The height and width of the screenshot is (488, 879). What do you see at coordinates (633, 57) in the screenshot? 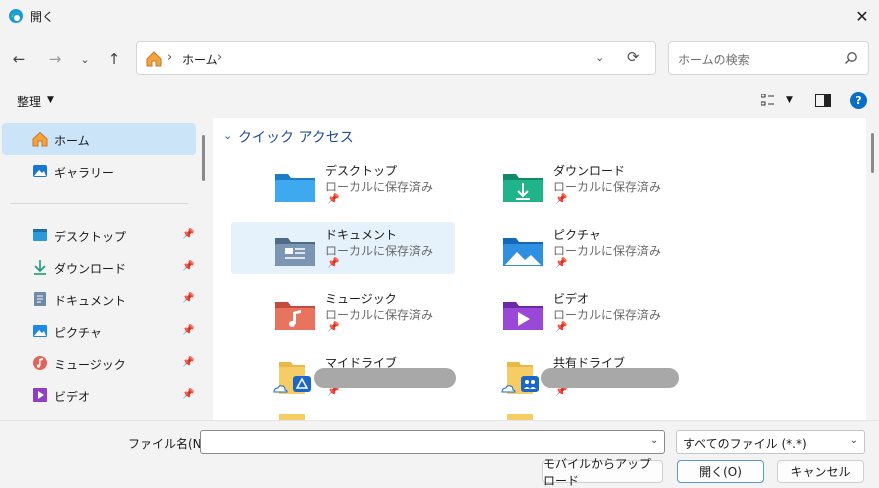
I see `refresh-icon: ⟳` at bounding box center [633, 57].